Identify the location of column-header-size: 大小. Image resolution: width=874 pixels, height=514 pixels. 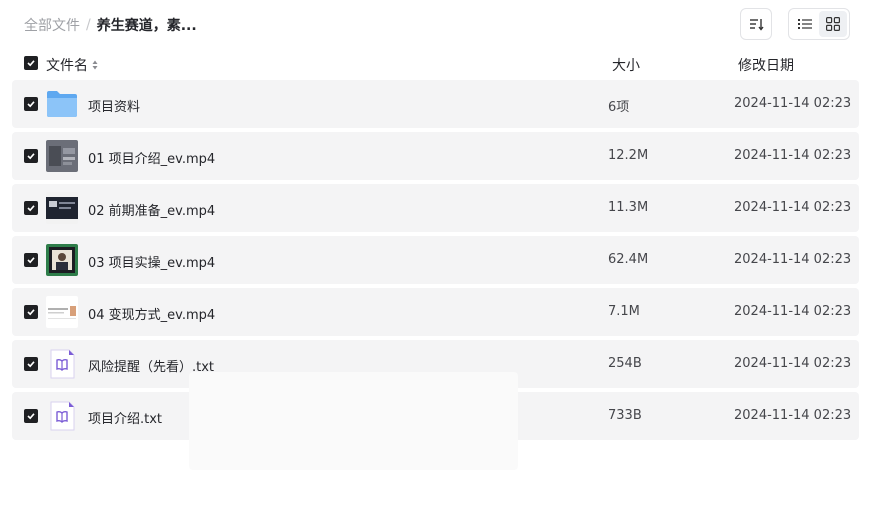
(626, 65).